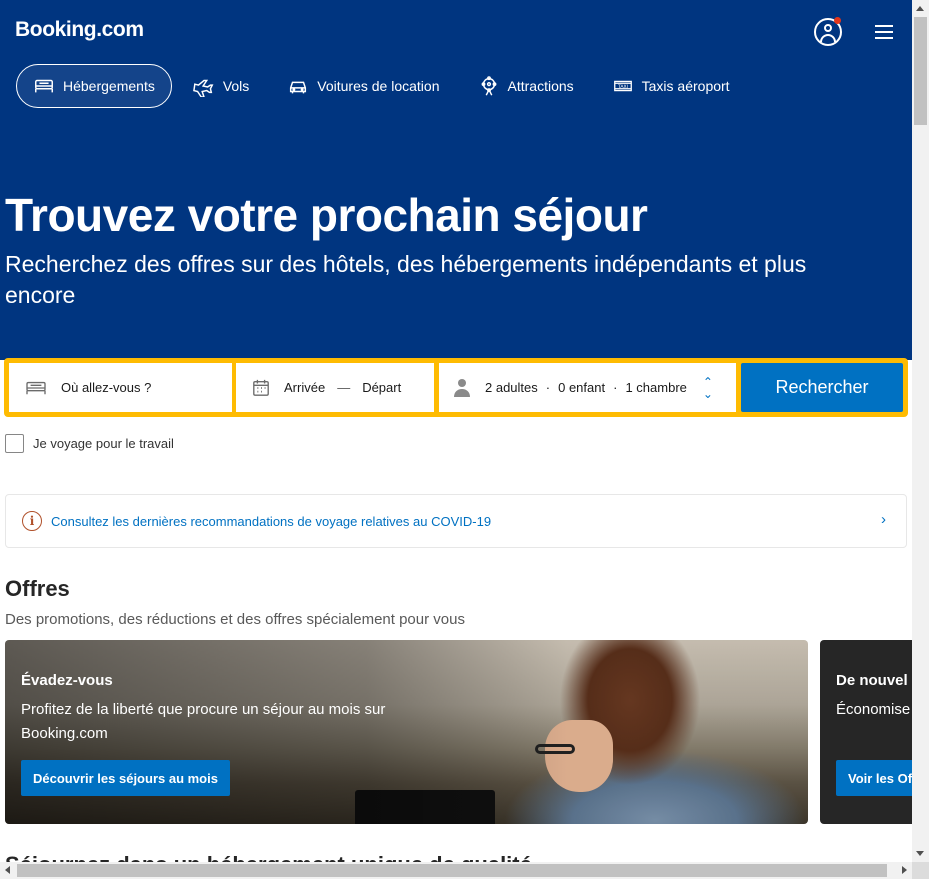  Describe the element at coordinates (335, 387) in the screenshot. I see `date-picker: Arrivée — Départ` at that location.